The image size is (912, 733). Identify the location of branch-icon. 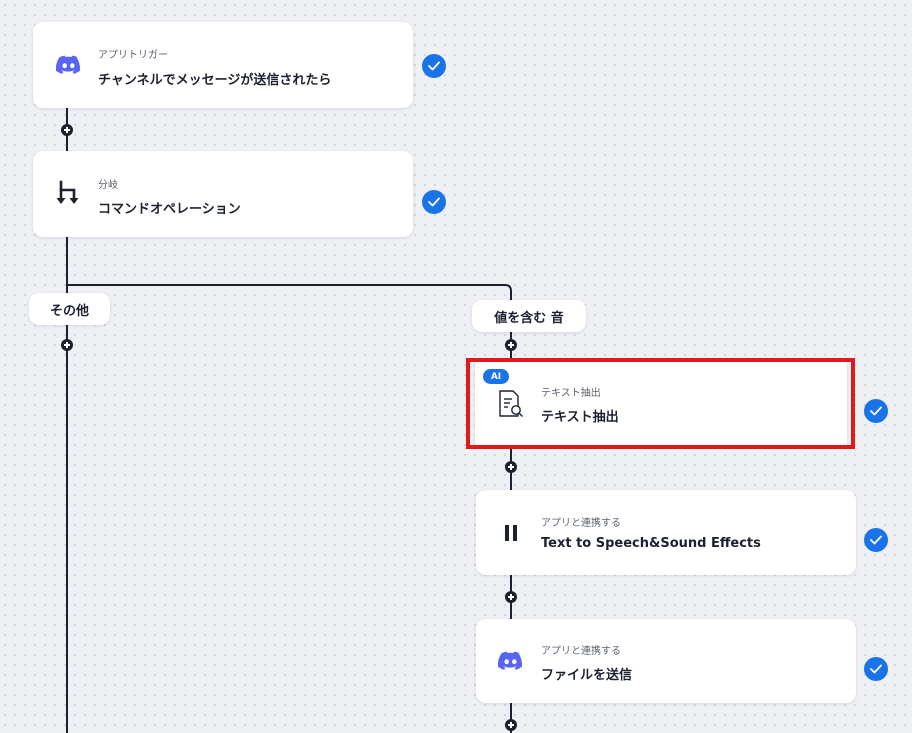
(68, 194).